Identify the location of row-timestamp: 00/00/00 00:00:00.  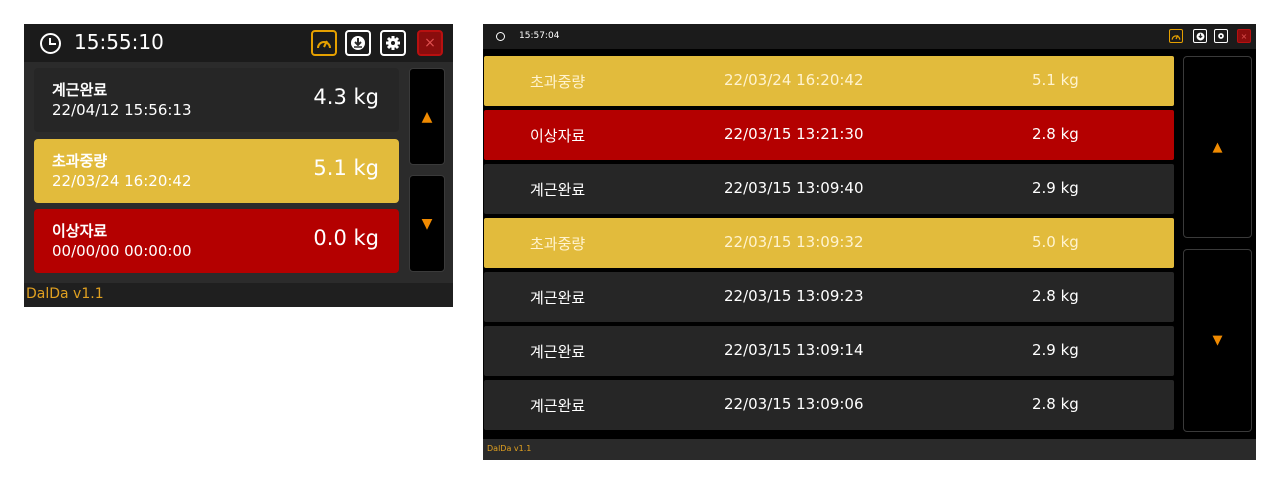
(122, 251).